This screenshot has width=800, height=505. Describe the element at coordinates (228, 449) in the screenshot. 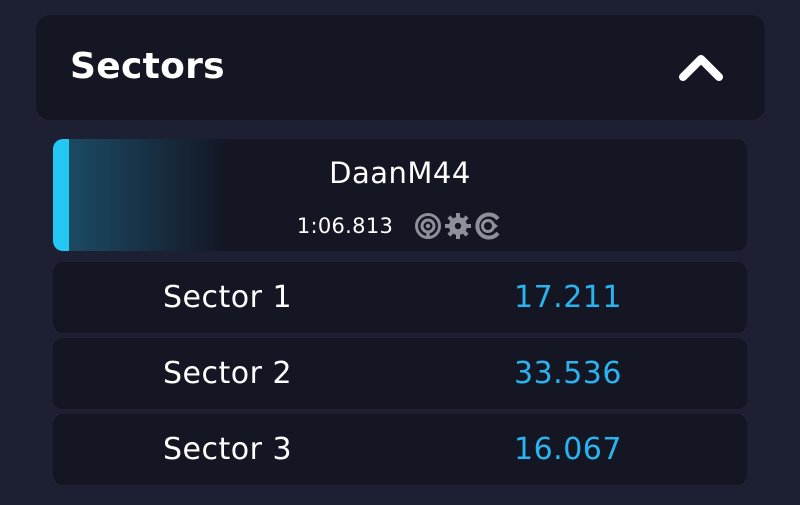

I see `sector-label: Sector 3` at that location.